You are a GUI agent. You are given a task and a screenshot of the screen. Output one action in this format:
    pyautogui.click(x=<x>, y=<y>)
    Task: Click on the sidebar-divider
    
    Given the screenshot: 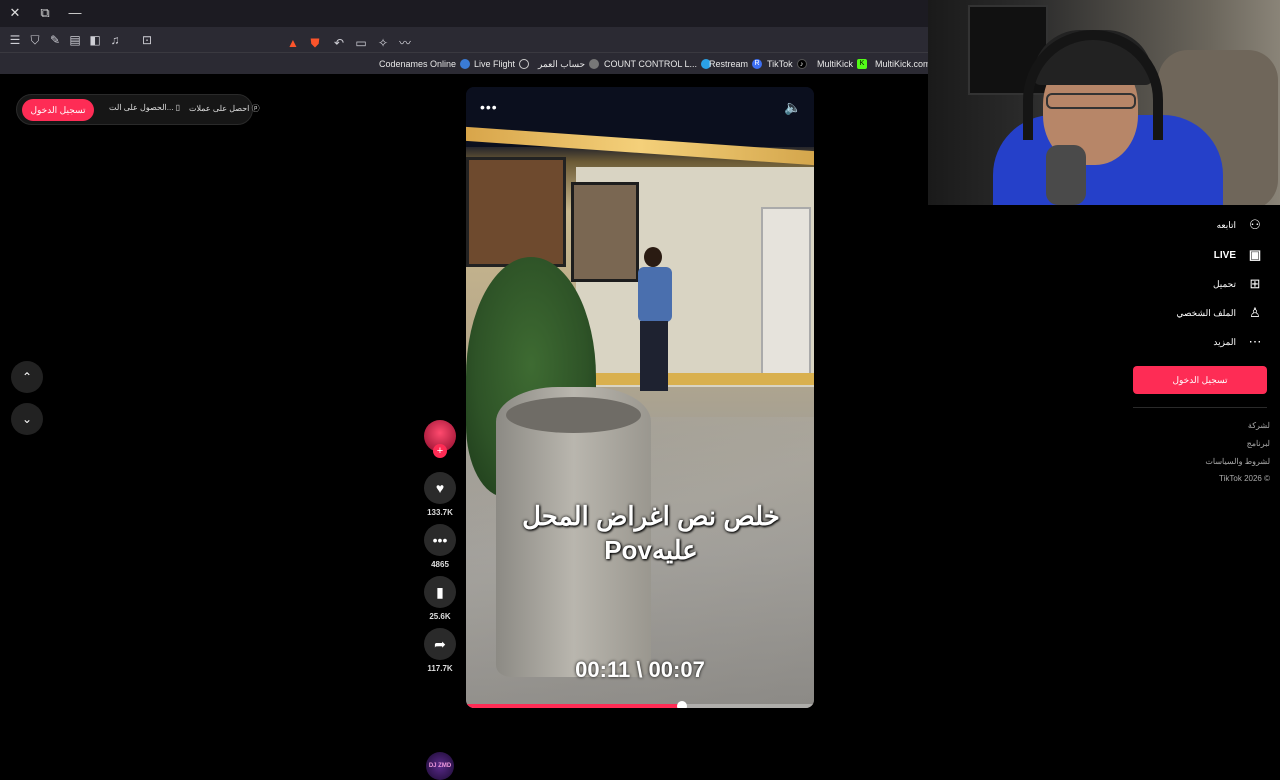 What is the action you would take?
    pyautogui.click(x=1200, y=407)
    